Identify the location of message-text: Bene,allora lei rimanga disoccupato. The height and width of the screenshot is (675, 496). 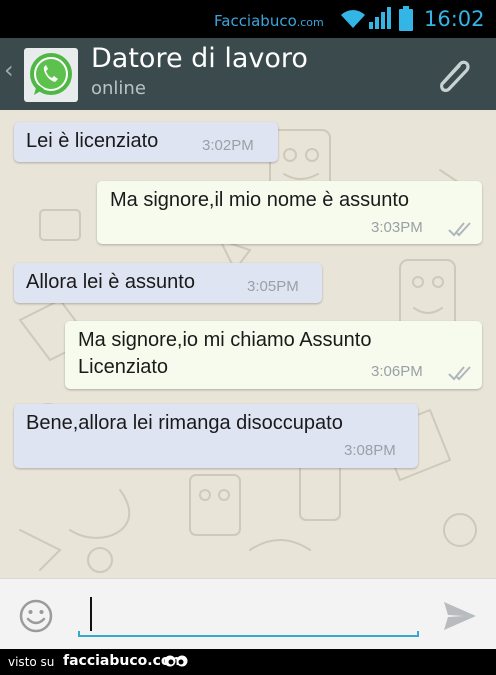
(184, 423).